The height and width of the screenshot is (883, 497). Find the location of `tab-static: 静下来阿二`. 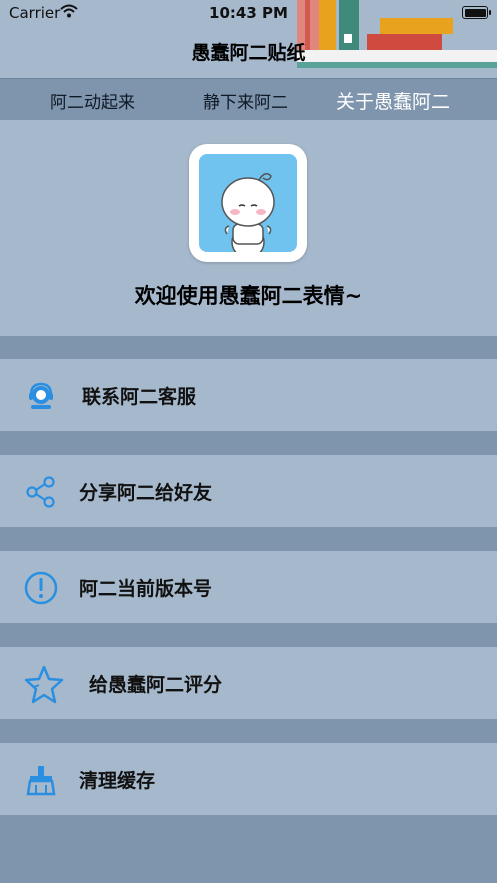

tab-static: 静下来阿二 is located at coordinates (245, 100).